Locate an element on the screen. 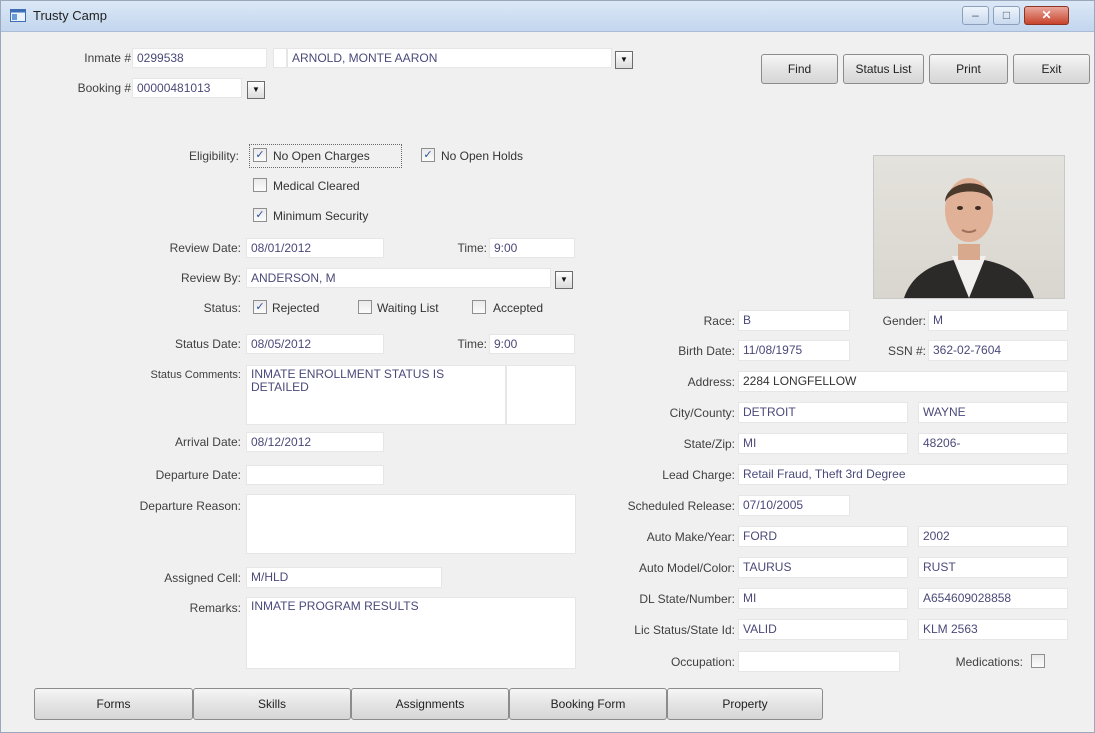 This screenshot has height=733, width=1095. no-open-holds-checkbox: ✓ is located at coordinates (428, 155).